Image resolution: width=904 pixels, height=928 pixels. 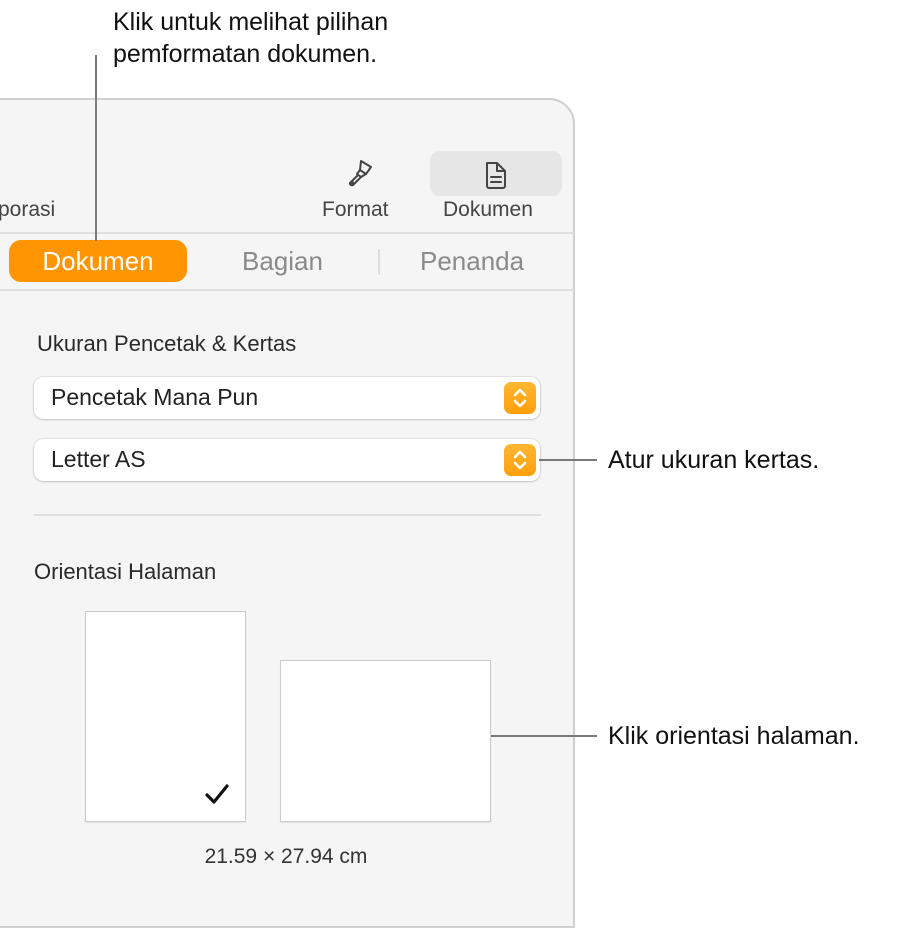 I want to click on document-label: Dokumen, so click(x=488, y=209).